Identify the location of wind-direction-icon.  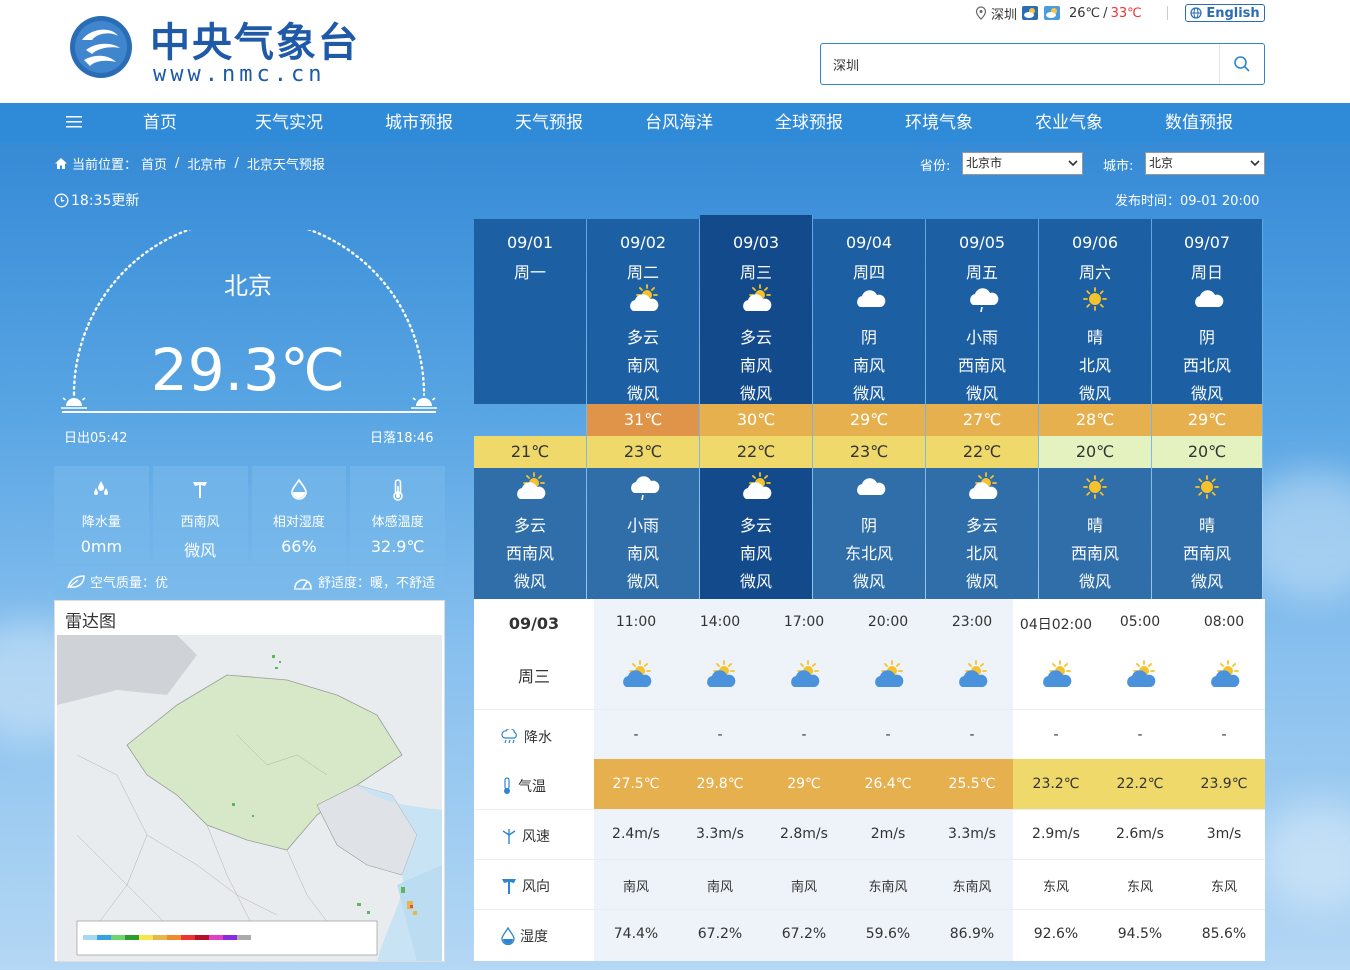
(509, 886).